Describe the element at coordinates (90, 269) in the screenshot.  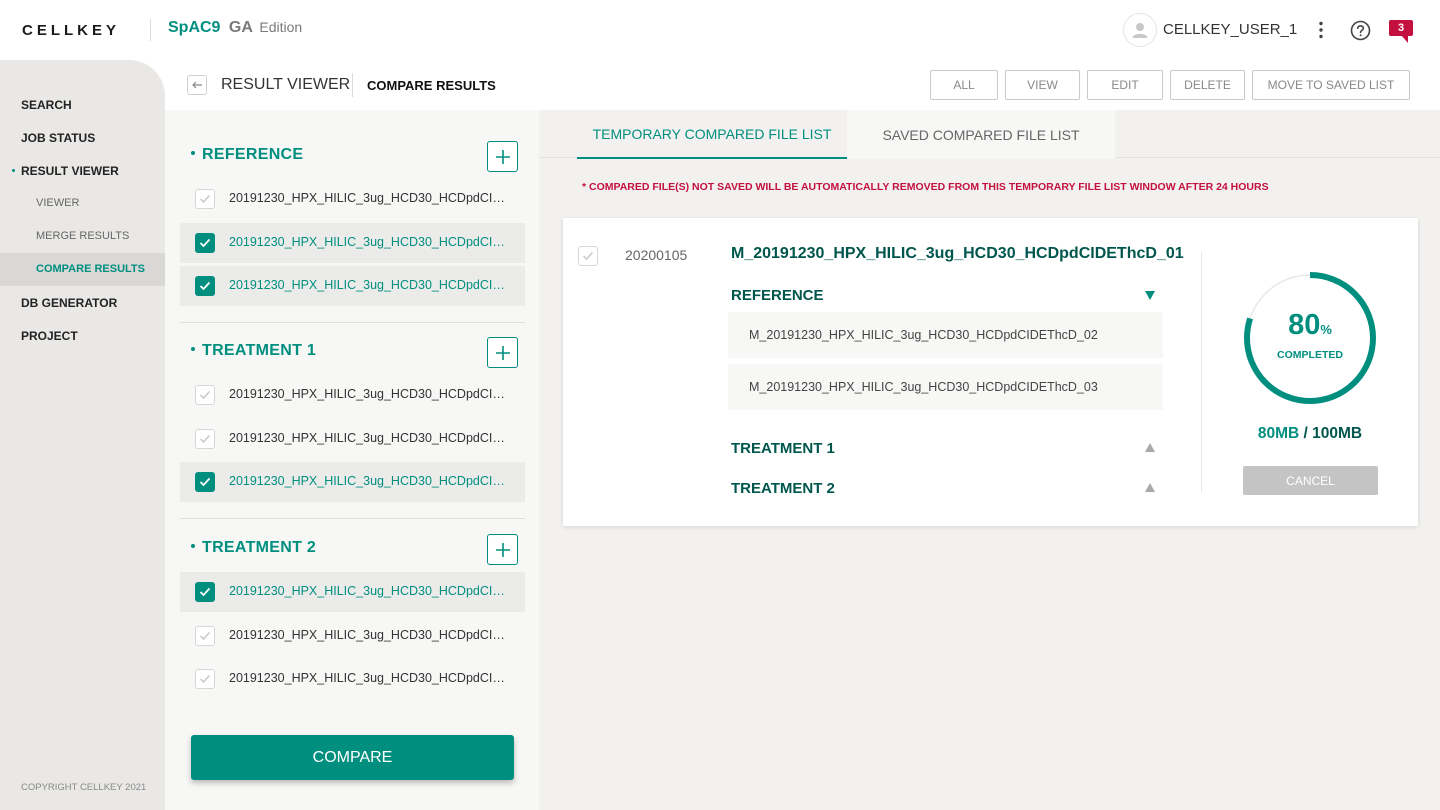
I see `sidebar-subitem-compare-results: COMPARE RESULTS` at that location.